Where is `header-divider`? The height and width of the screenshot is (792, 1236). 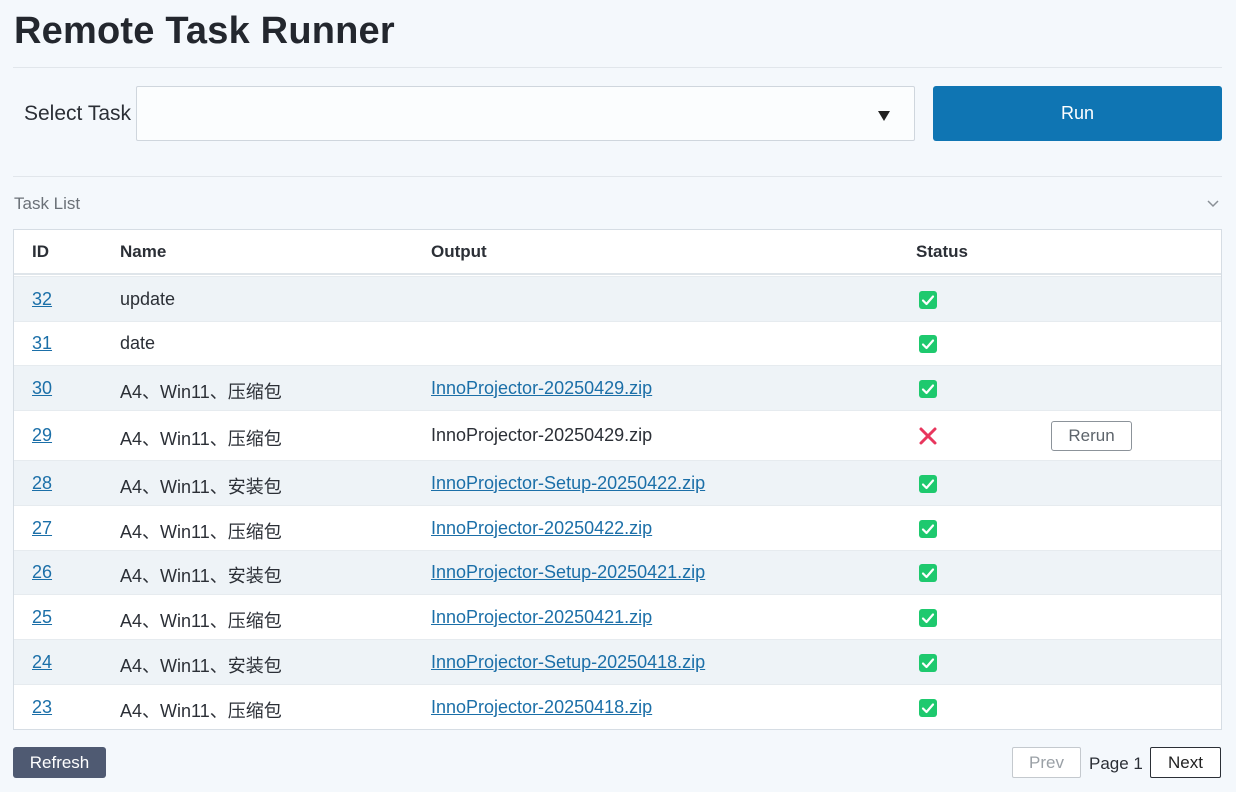 header-divider is located at coordinates (617, 67).